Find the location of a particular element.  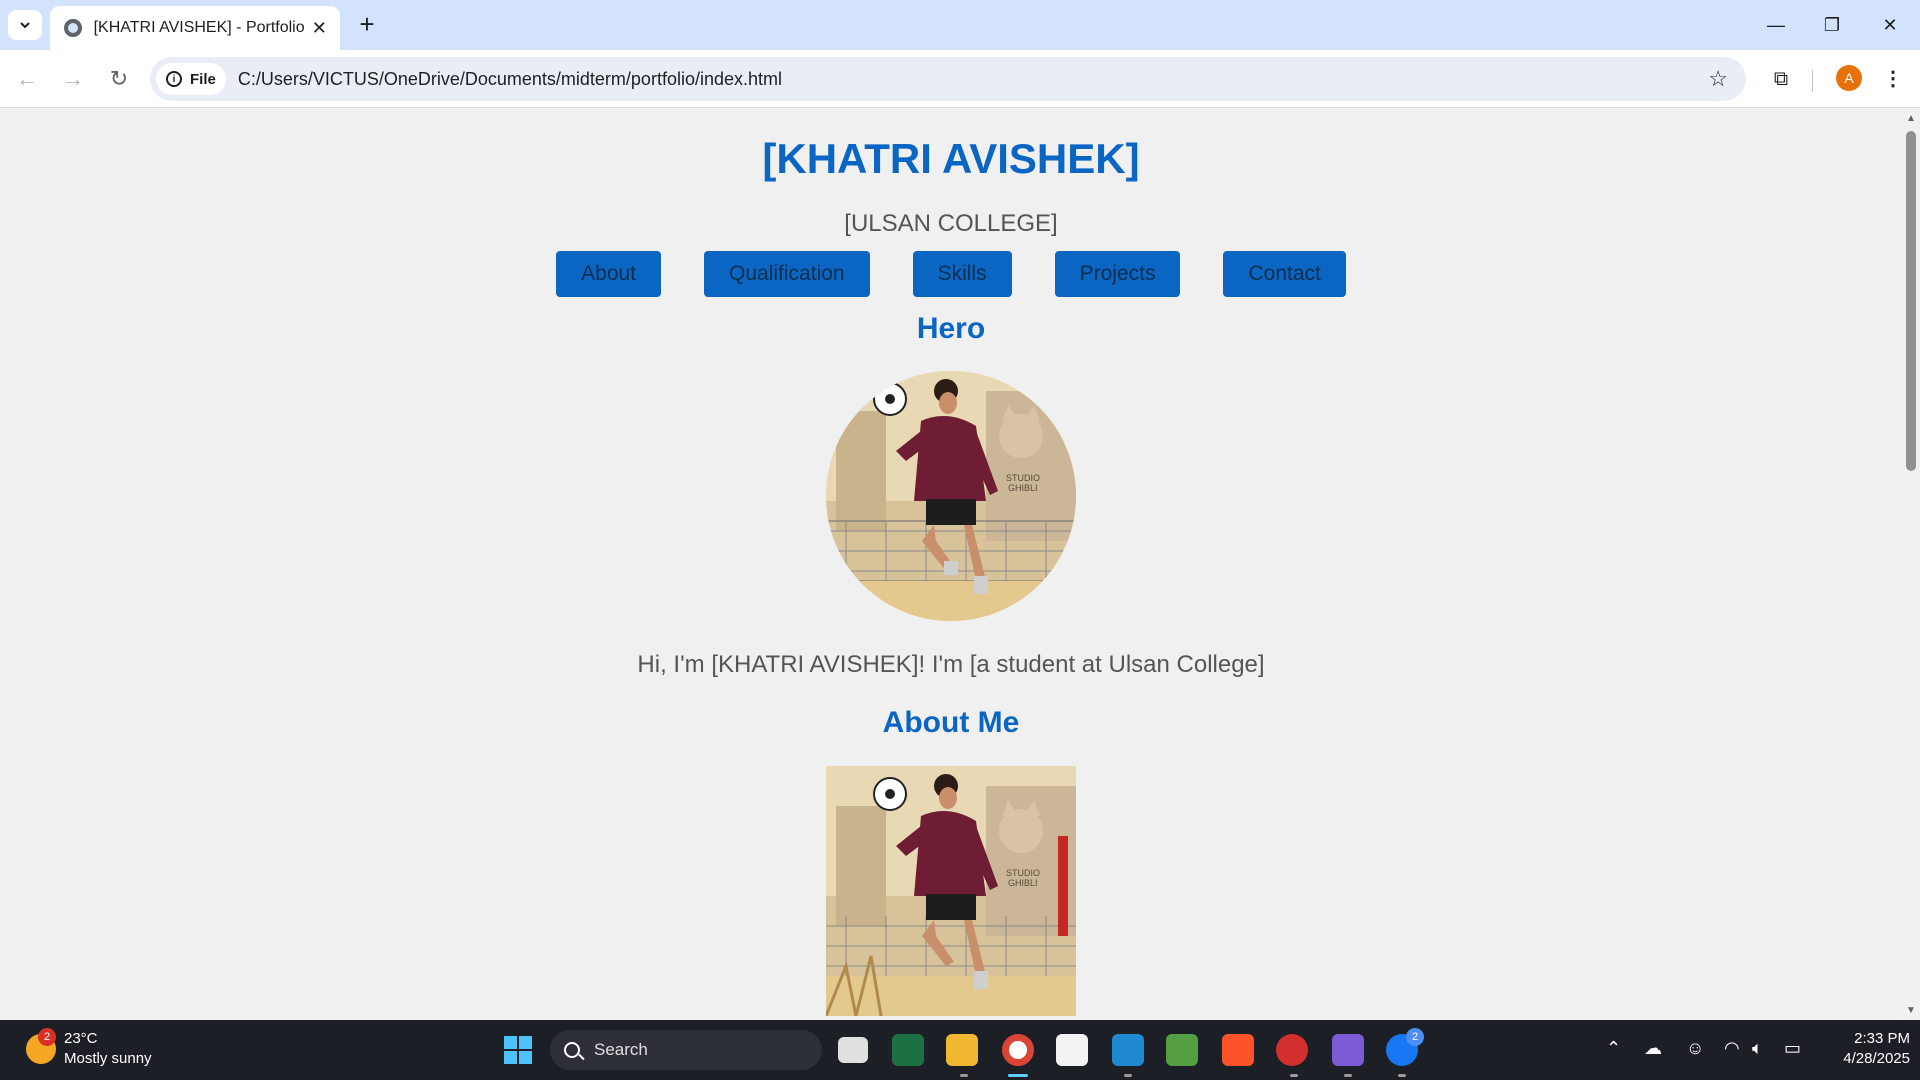

active-tab: [KHATRI AVISHEK] - Portfolio ✕ is located at coordinates (195, 28).